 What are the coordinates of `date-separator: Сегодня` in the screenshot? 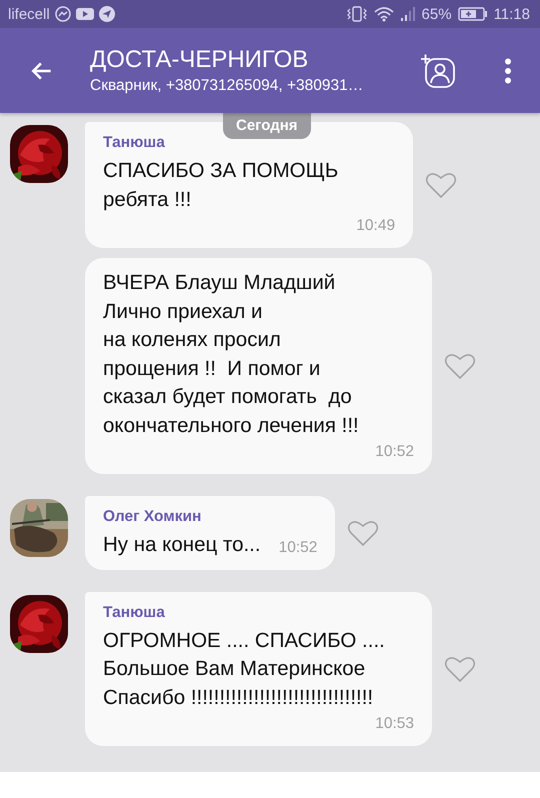 It's located at (267, 126).